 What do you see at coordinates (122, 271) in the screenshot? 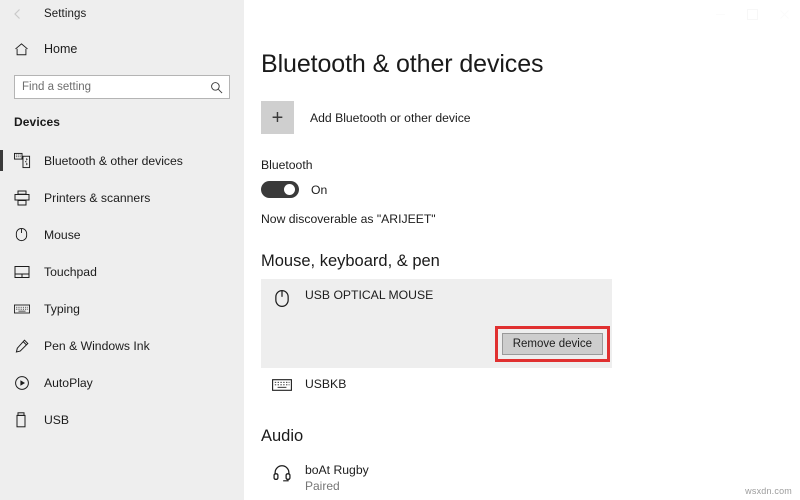
I see `sidebar-item-touchpad: Touchpad` at bounding box center [122, 271].